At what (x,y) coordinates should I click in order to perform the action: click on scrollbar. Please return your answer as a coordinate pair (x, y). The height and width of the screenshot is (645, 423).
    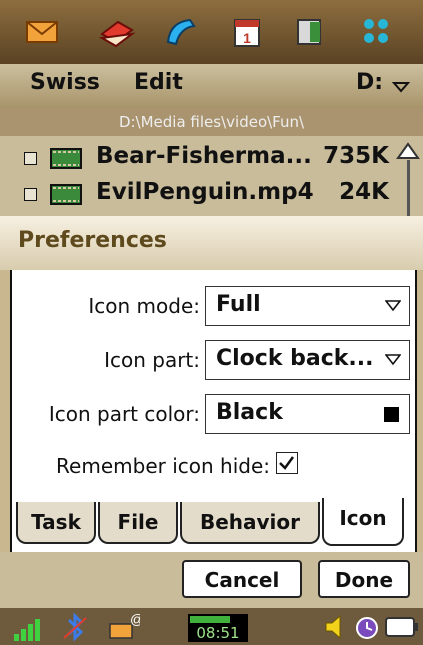
    Looking at the image, I should click on (408, 188).